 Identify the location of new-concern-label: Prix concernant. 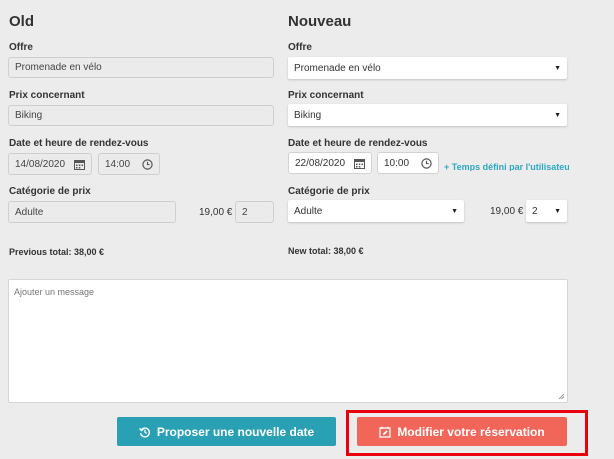
(326, 95).